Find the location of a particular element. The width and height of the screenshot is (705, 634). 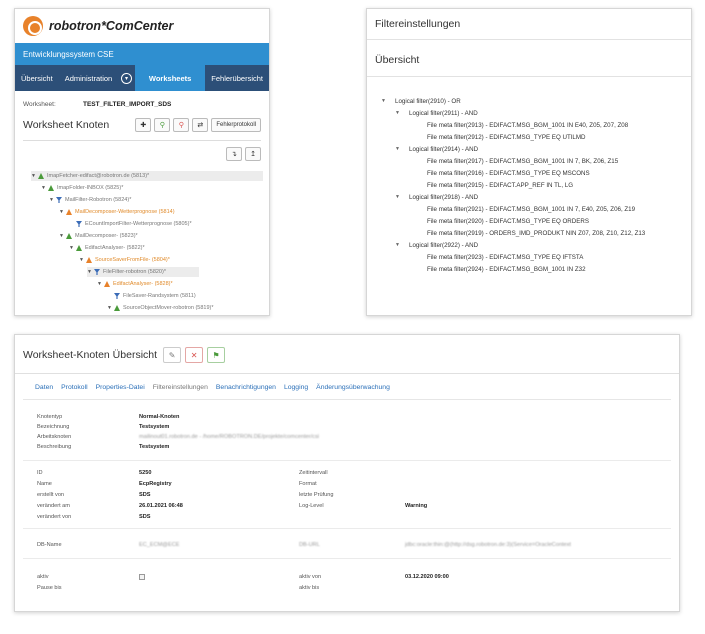

field-label: aktiv von is located at coordinates (310, 577).